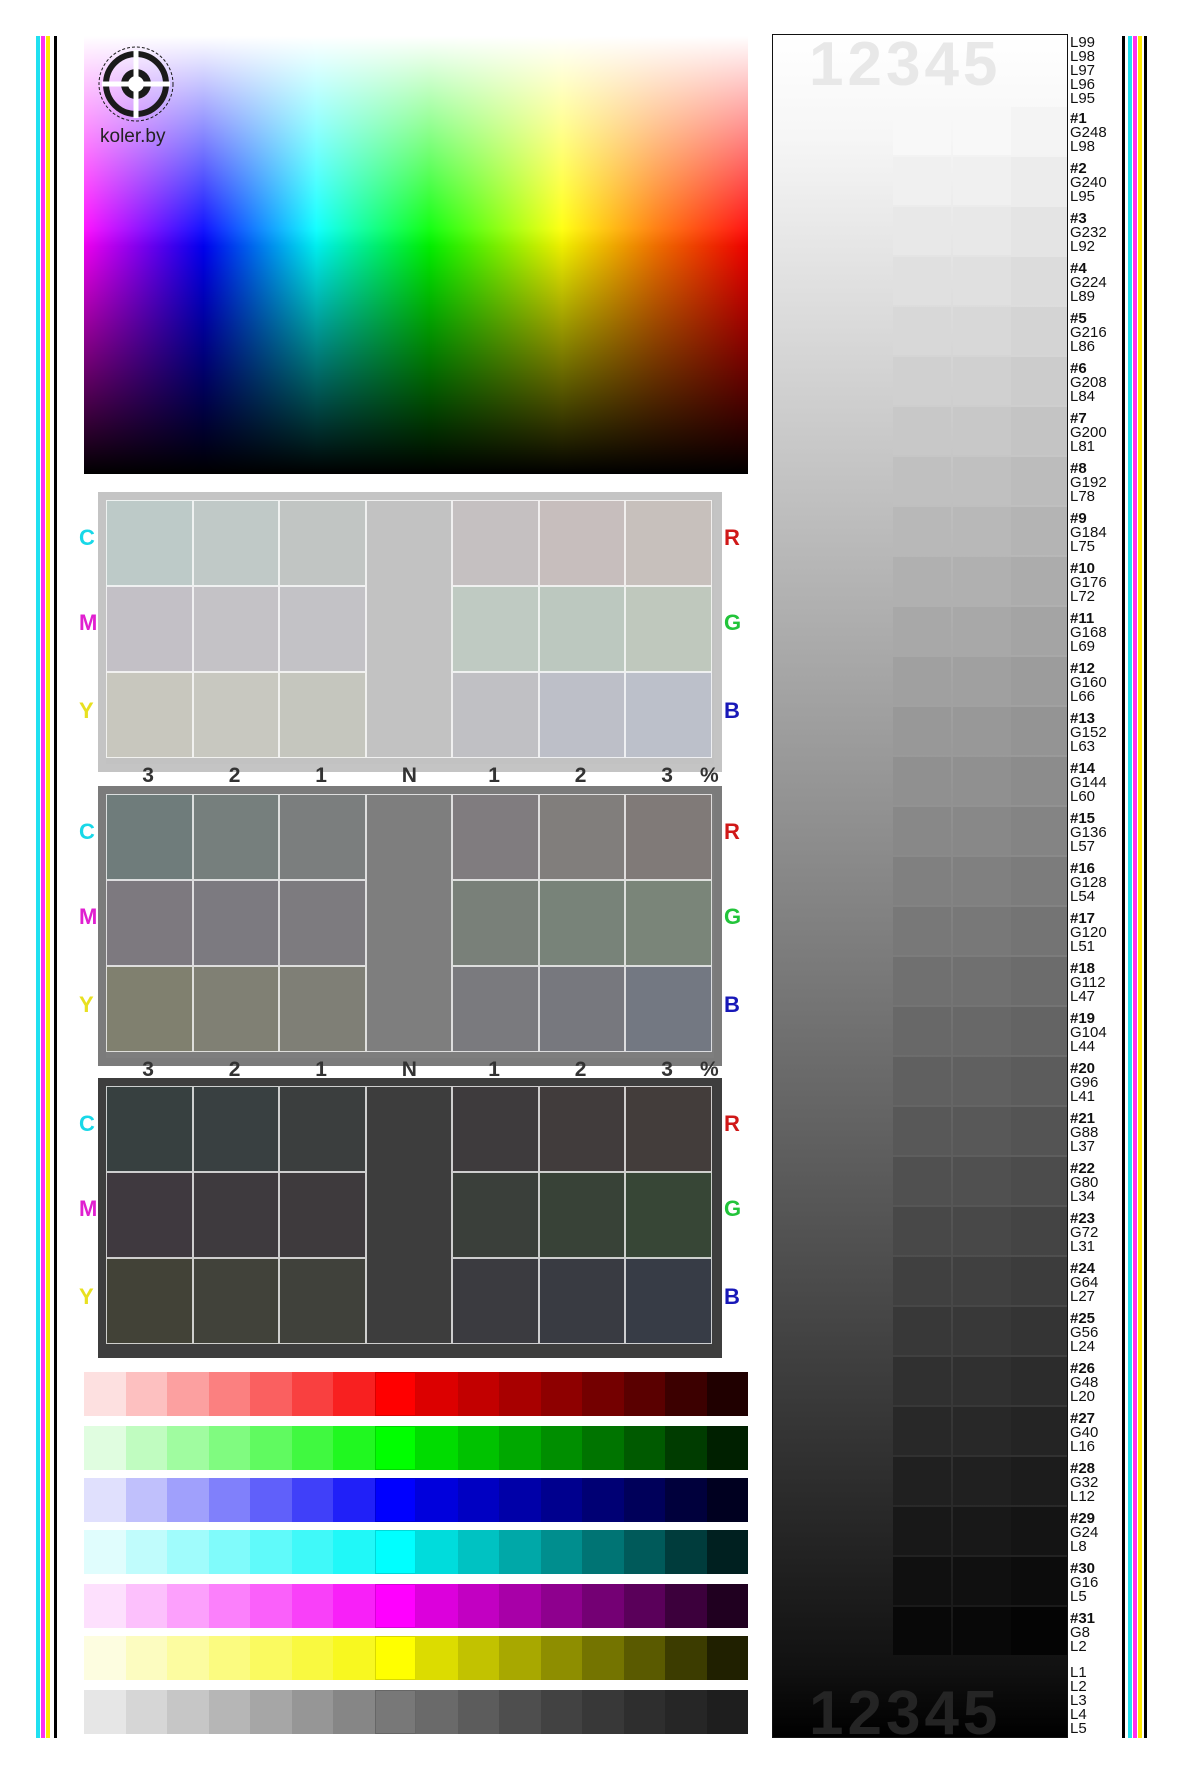 Image resolution: width=1181 pixels, height=1772 pixels. I want to click on patch-dark-r0-c5, so click(581, 1129).